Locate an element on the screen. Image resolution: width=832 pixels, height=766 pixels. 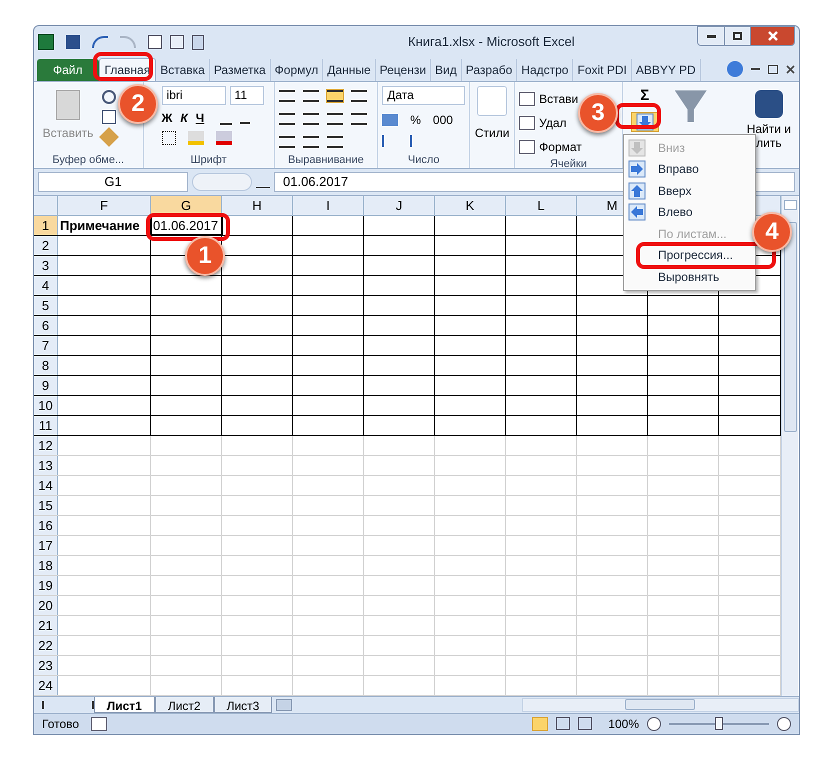
insert-button: Встави is located at coordinates (558, 99).